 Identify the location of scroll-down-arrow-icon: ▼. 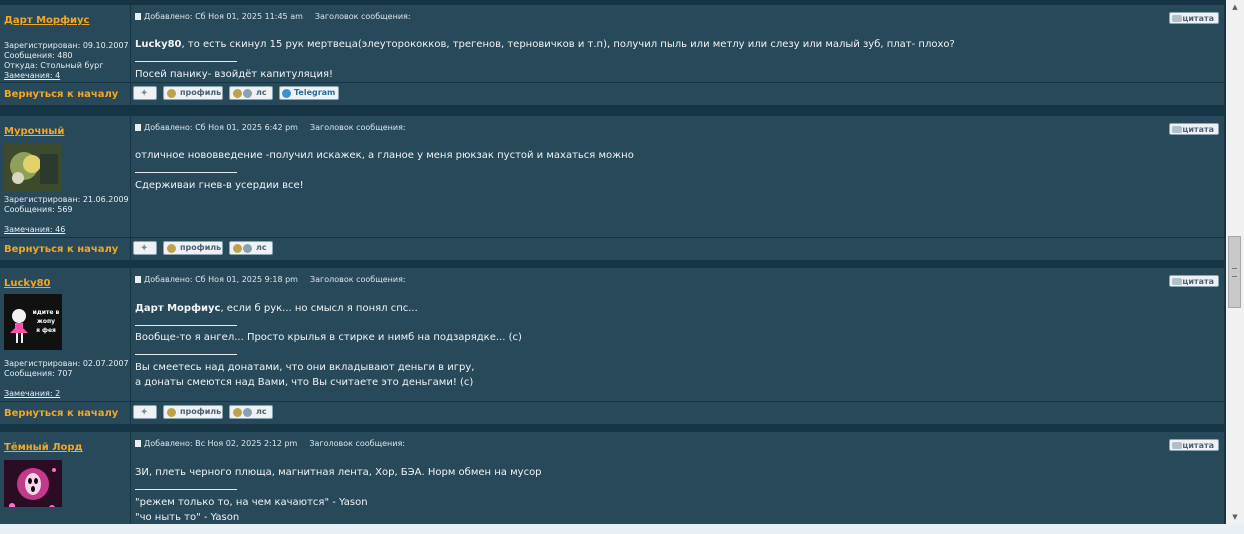
(1235, 517).